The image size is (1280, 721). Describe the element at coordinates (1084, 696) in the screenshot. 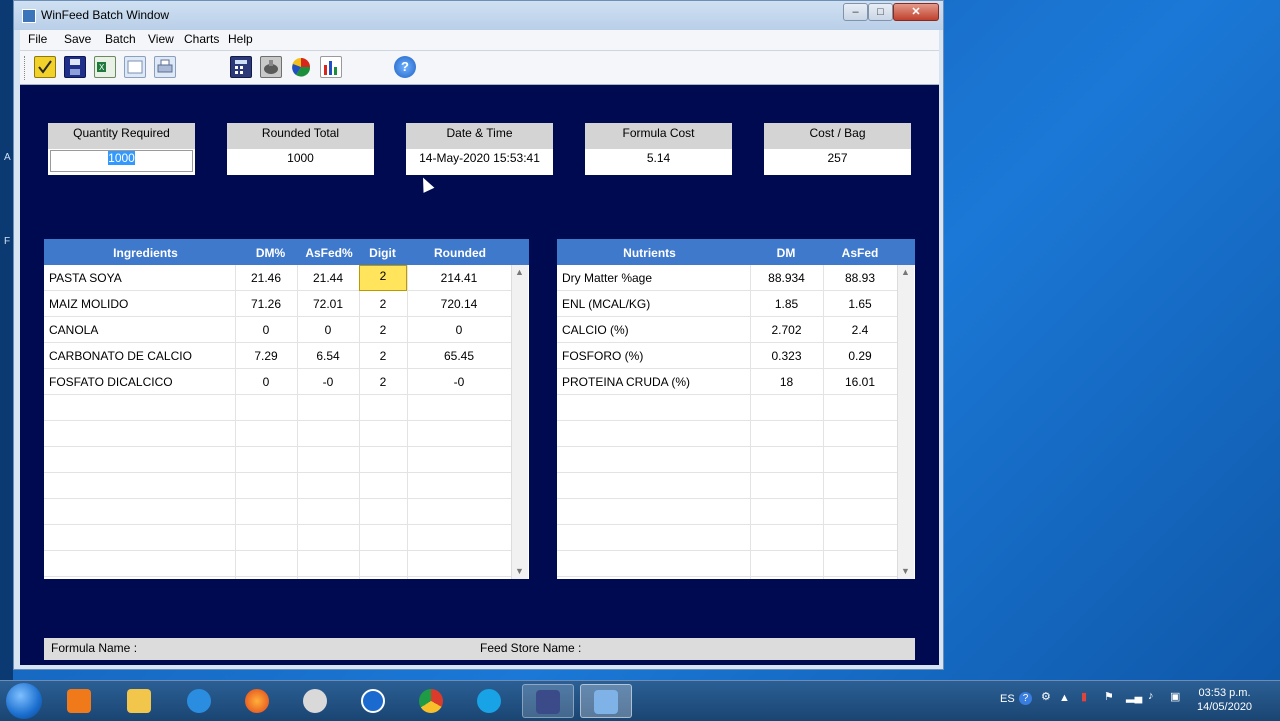

I see `signal-icon: ▮` at that location.